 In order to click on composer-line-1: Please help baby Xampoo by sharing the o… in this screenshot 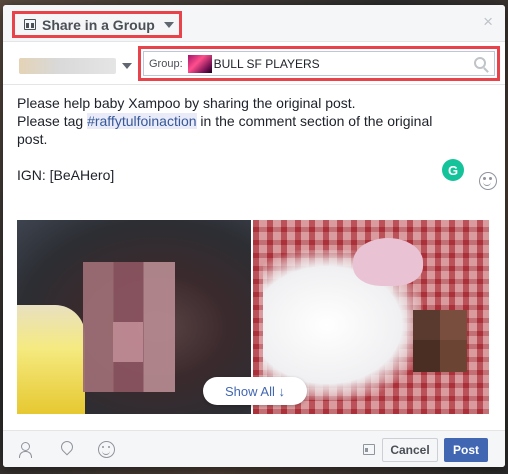, I will do `click(186, 103)`.